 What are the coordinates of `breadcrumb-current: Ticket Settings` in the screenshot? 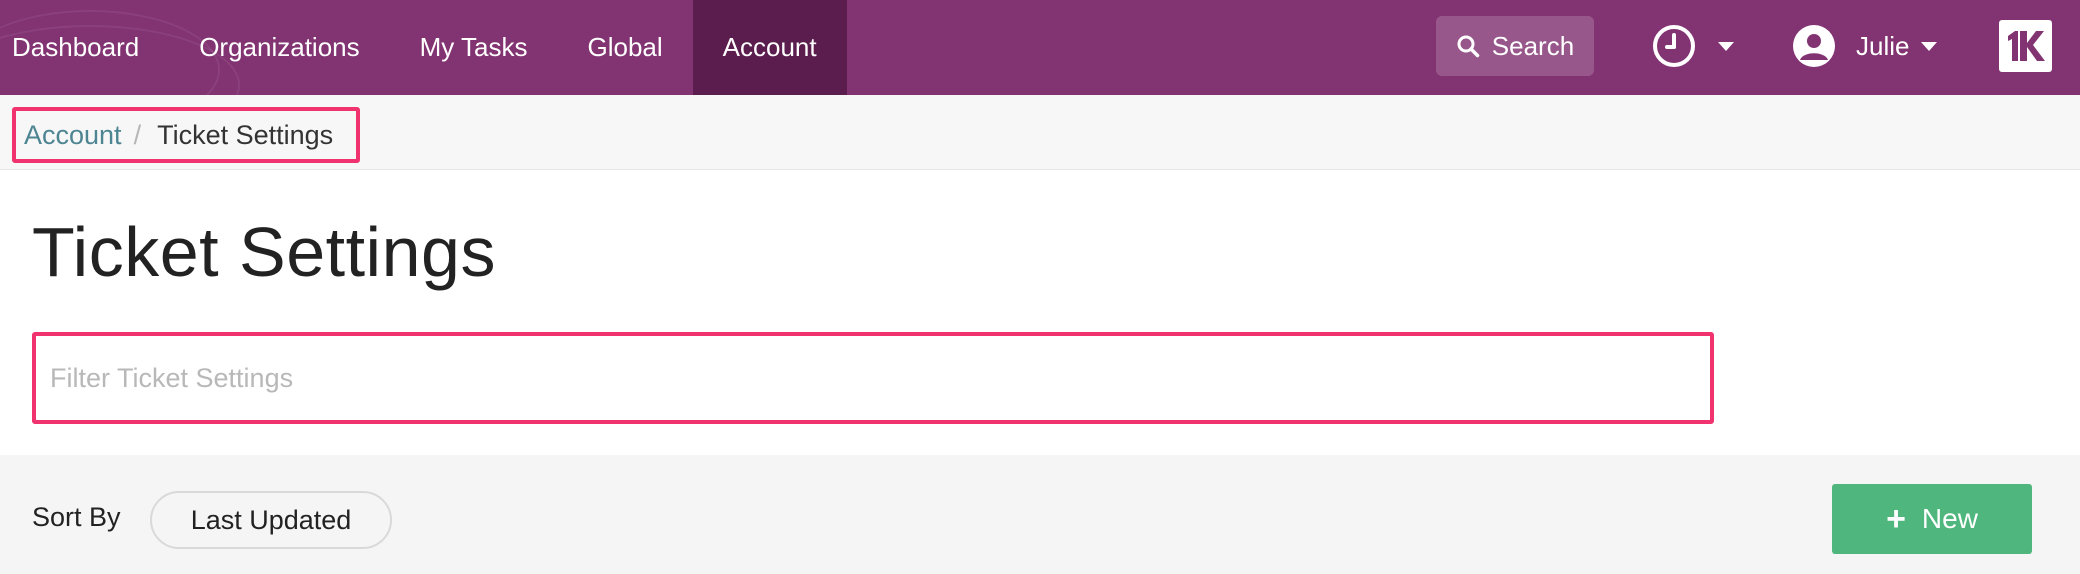 It's located at (245, 134).